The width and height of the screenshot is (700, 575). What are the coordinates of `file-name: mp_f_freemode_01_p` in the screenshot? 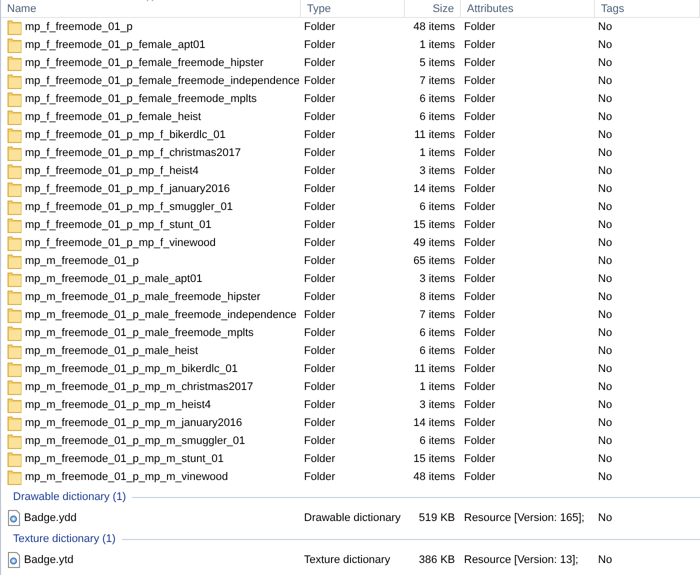 It's located at (79, 27).